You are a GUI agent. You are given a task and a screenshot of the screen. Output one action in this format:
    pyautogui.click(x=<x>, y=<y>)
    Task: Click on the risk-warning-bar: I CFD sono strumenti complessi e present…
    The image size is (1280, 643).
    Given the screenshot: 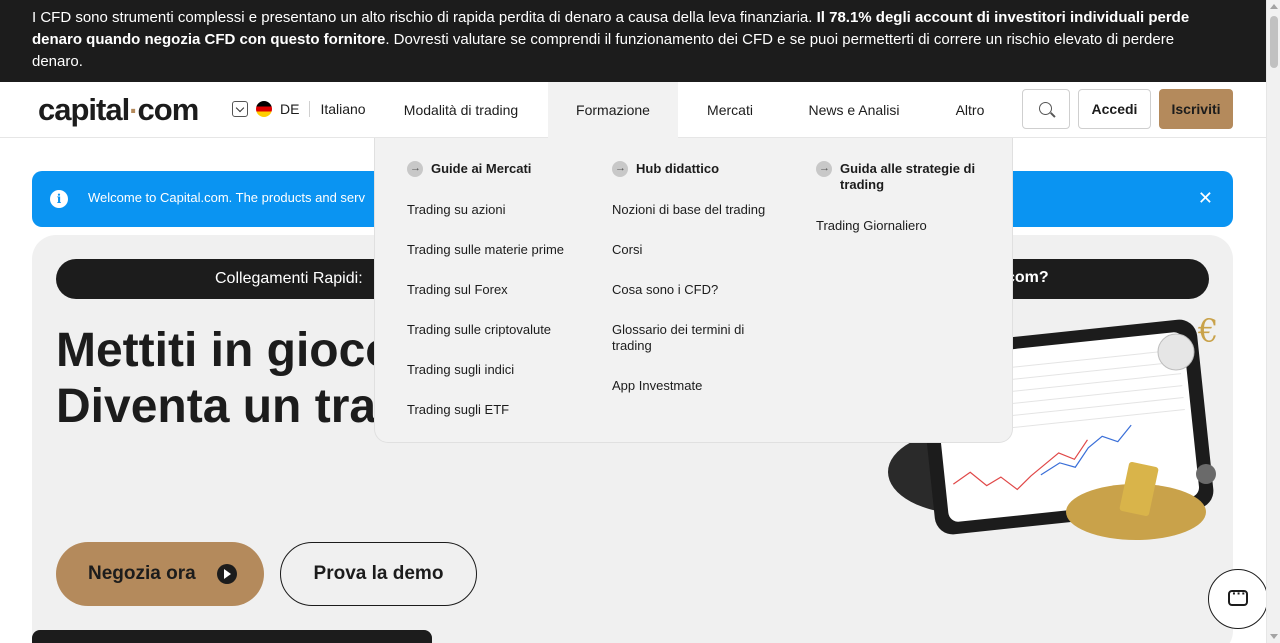 What is the action you would take?
    pyautogui.click(x=633, y=41)
    